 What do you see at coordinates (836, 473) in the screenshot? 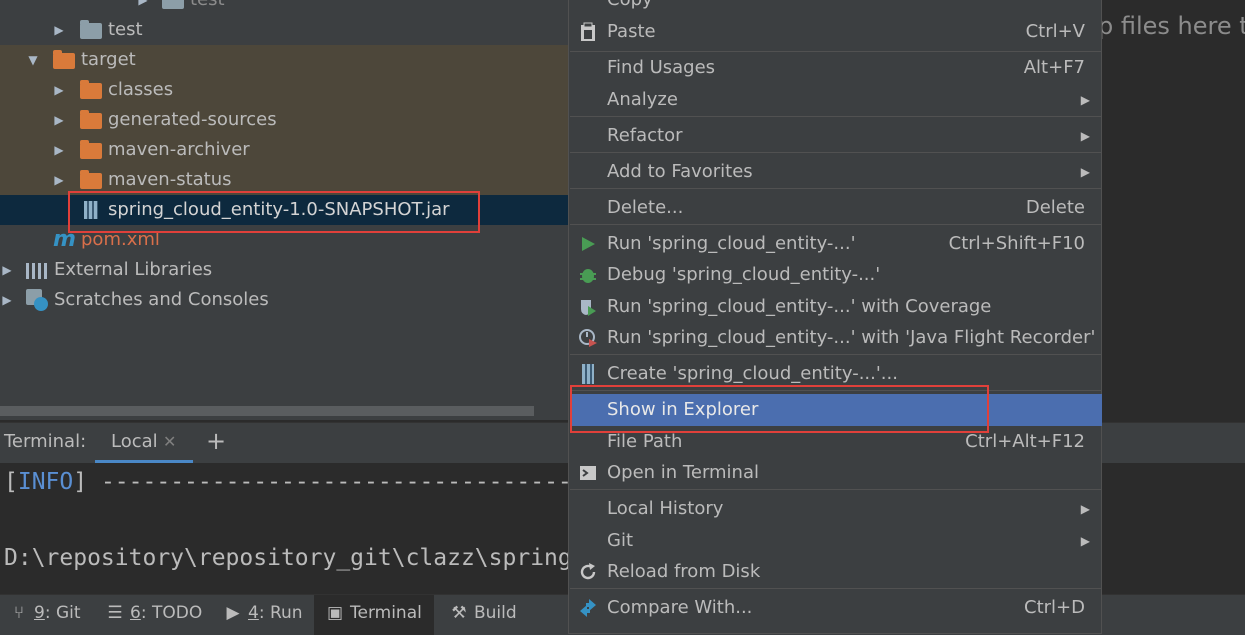
I see `menu-item-open-in-terminal: Open in Terminal` at bounding box center [836, 473].